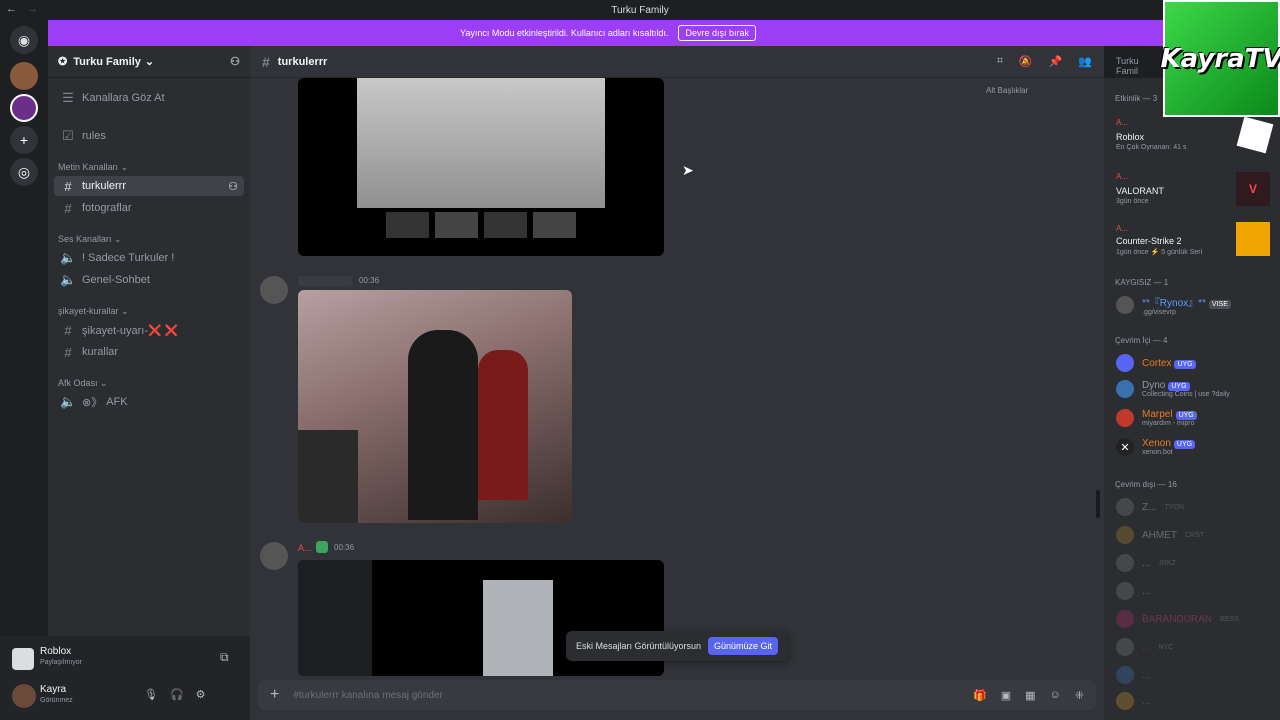  What do you see at coordinates (1030, 695) in the screenshot?
I see `sticker-icon: ▦` at bounding box center [1030, 695].